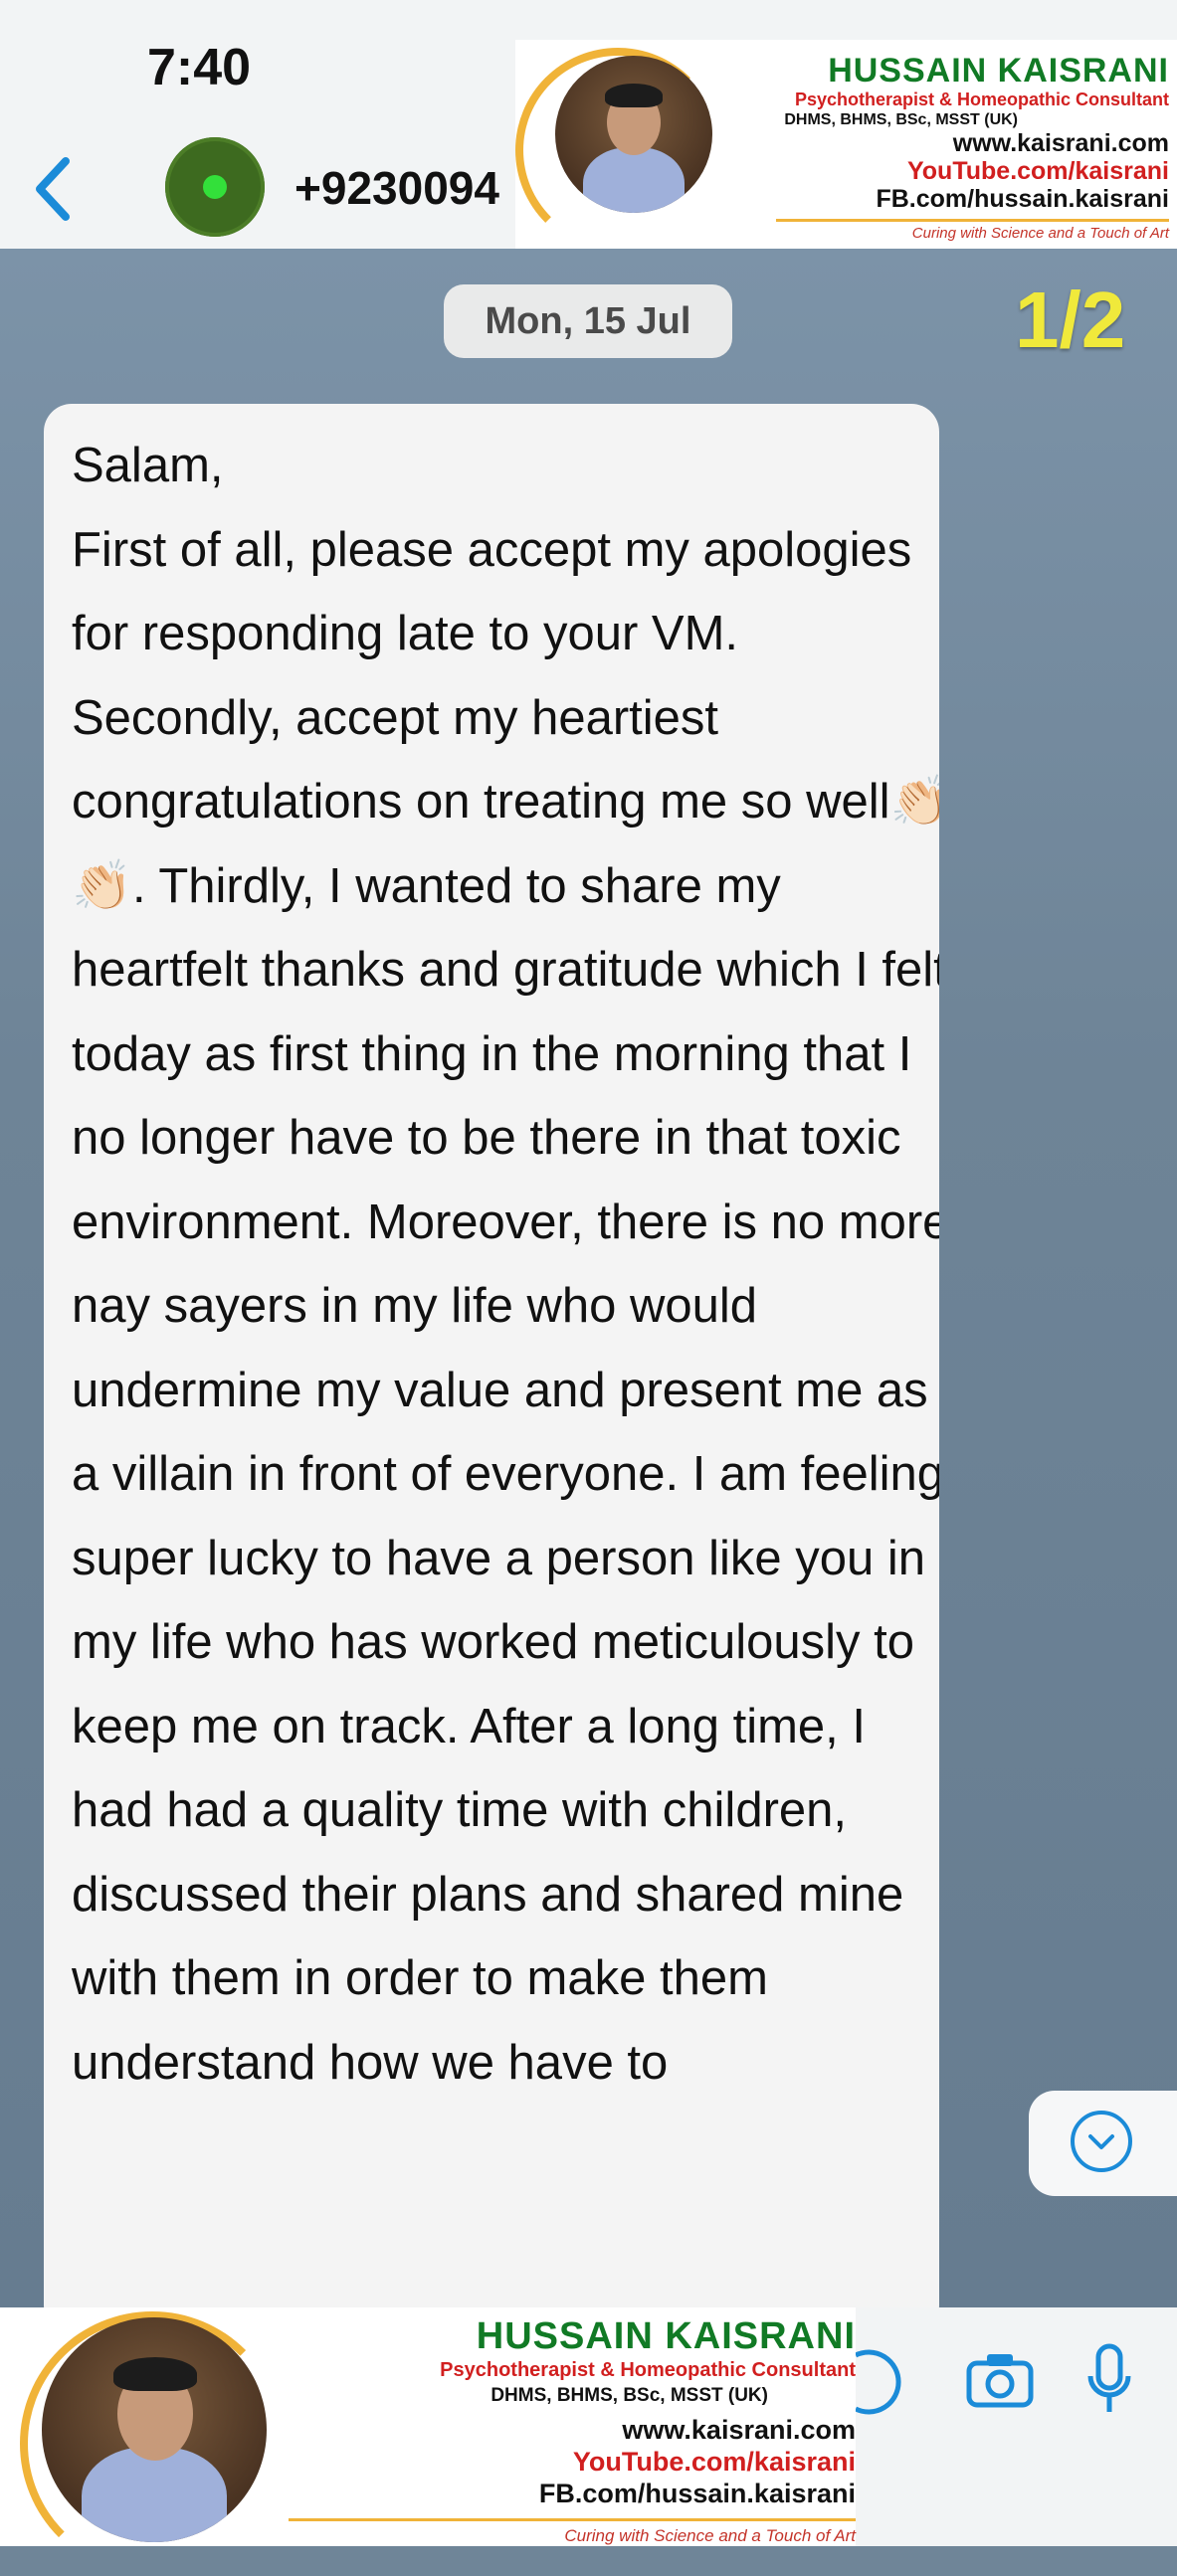 The width and height of the screenshot is (1177, 2576). Describe the element at coordinates (1109, 2377) in the screenshot. I see `microphone-icon` at that location.